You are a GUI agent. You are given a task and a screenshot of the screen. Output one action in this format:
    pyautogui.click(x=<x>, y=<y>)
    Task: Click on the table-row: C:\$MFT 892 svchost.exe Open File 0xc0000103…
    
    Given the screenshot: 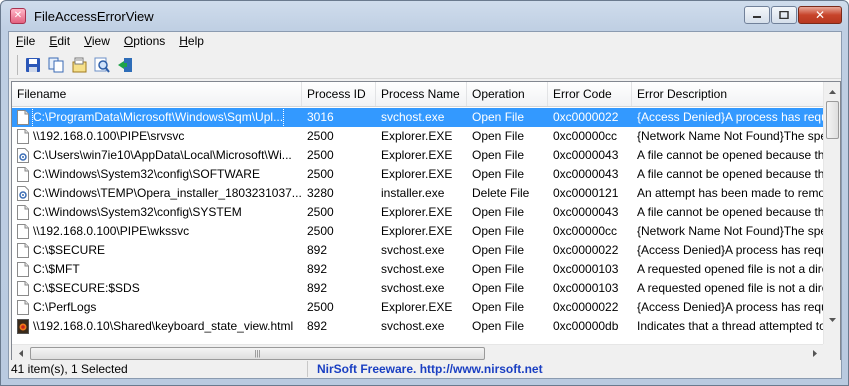 What is the action you would take?
    pyautogui.click(x=417, y=269)
    